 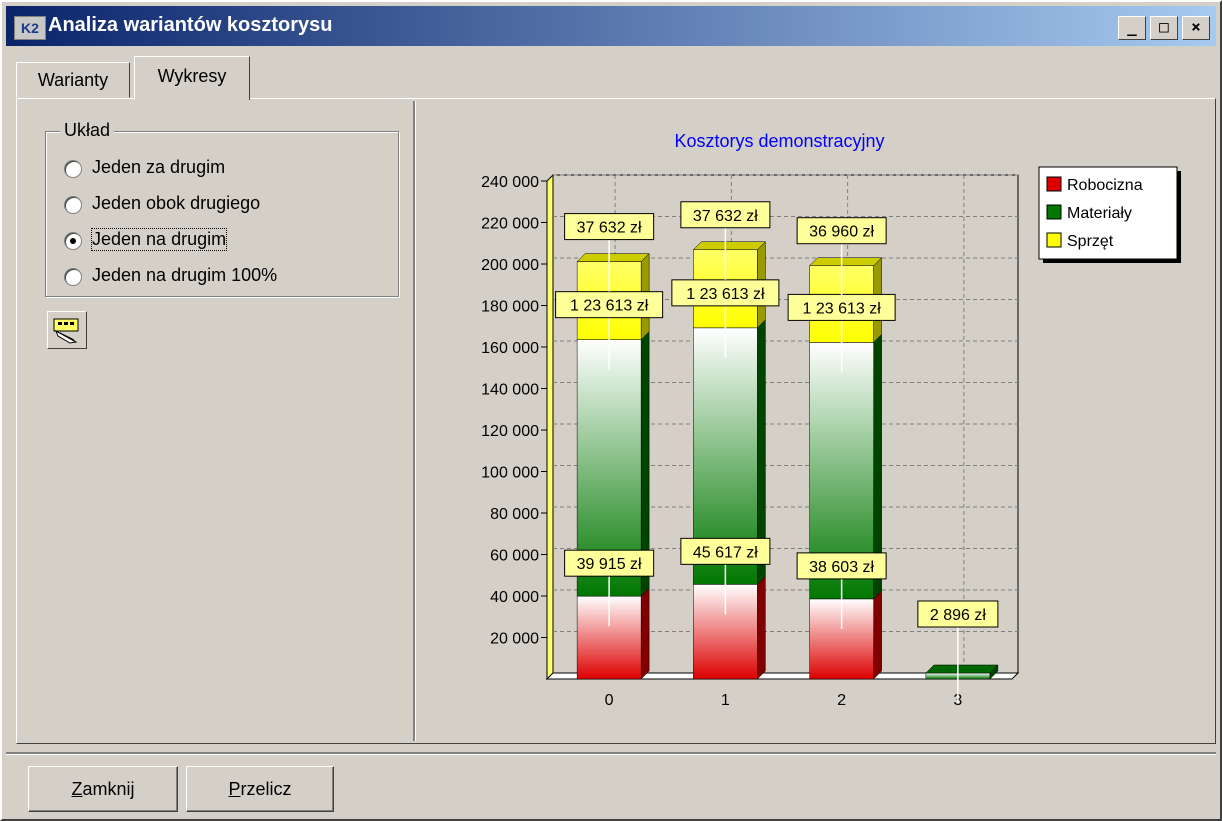 What do you see at coordinates (958, 615) in the screenshot?
I see `data-label-text: 2 896 zł` at bounding box center [958, 615].